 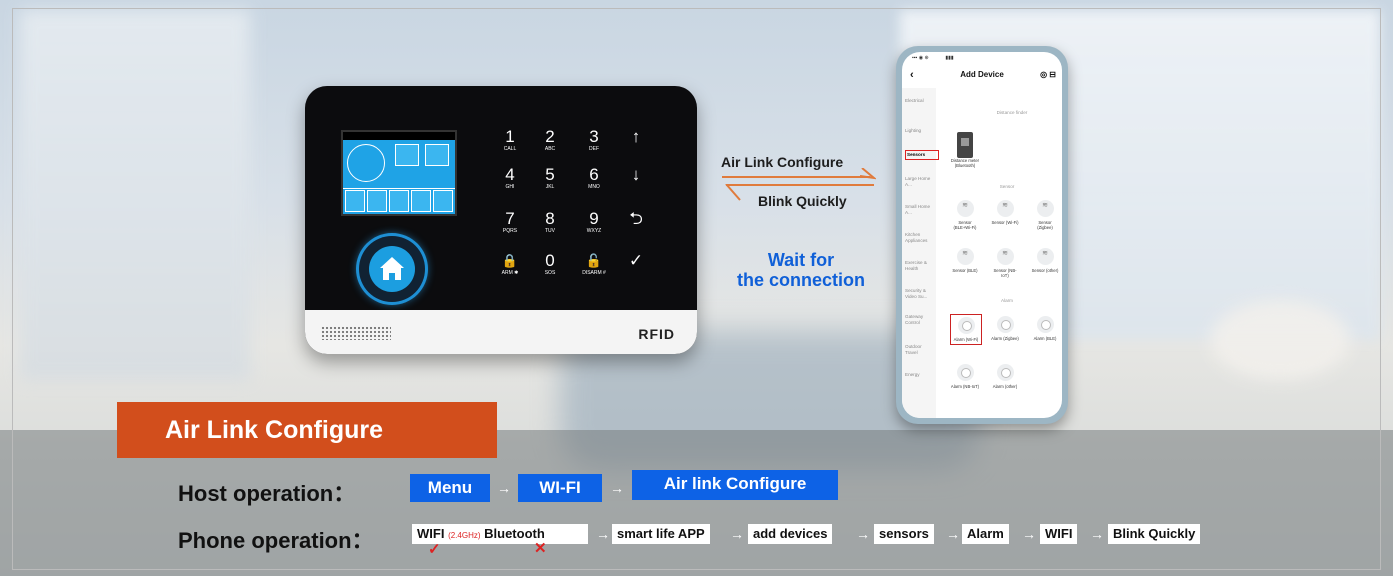 I want to click on step-wifi-phone: WIFI, so click(x=1059, y=534).